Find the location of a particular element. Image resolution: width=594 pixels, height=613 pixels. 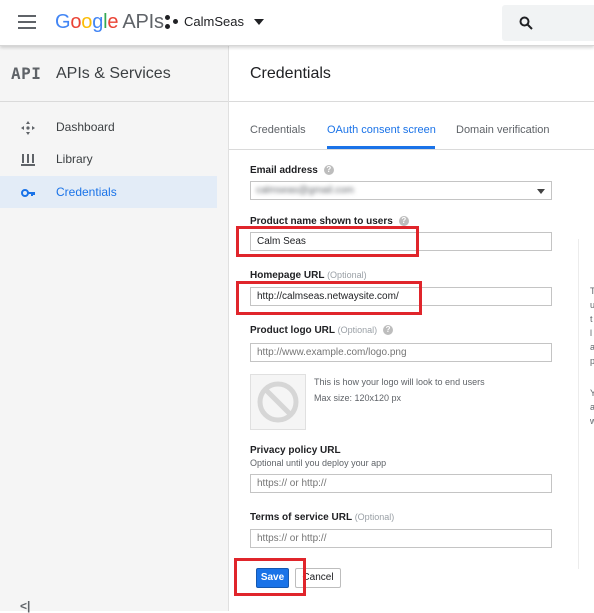

sidebar-item-library: Library is located at coordinates (108, 159).